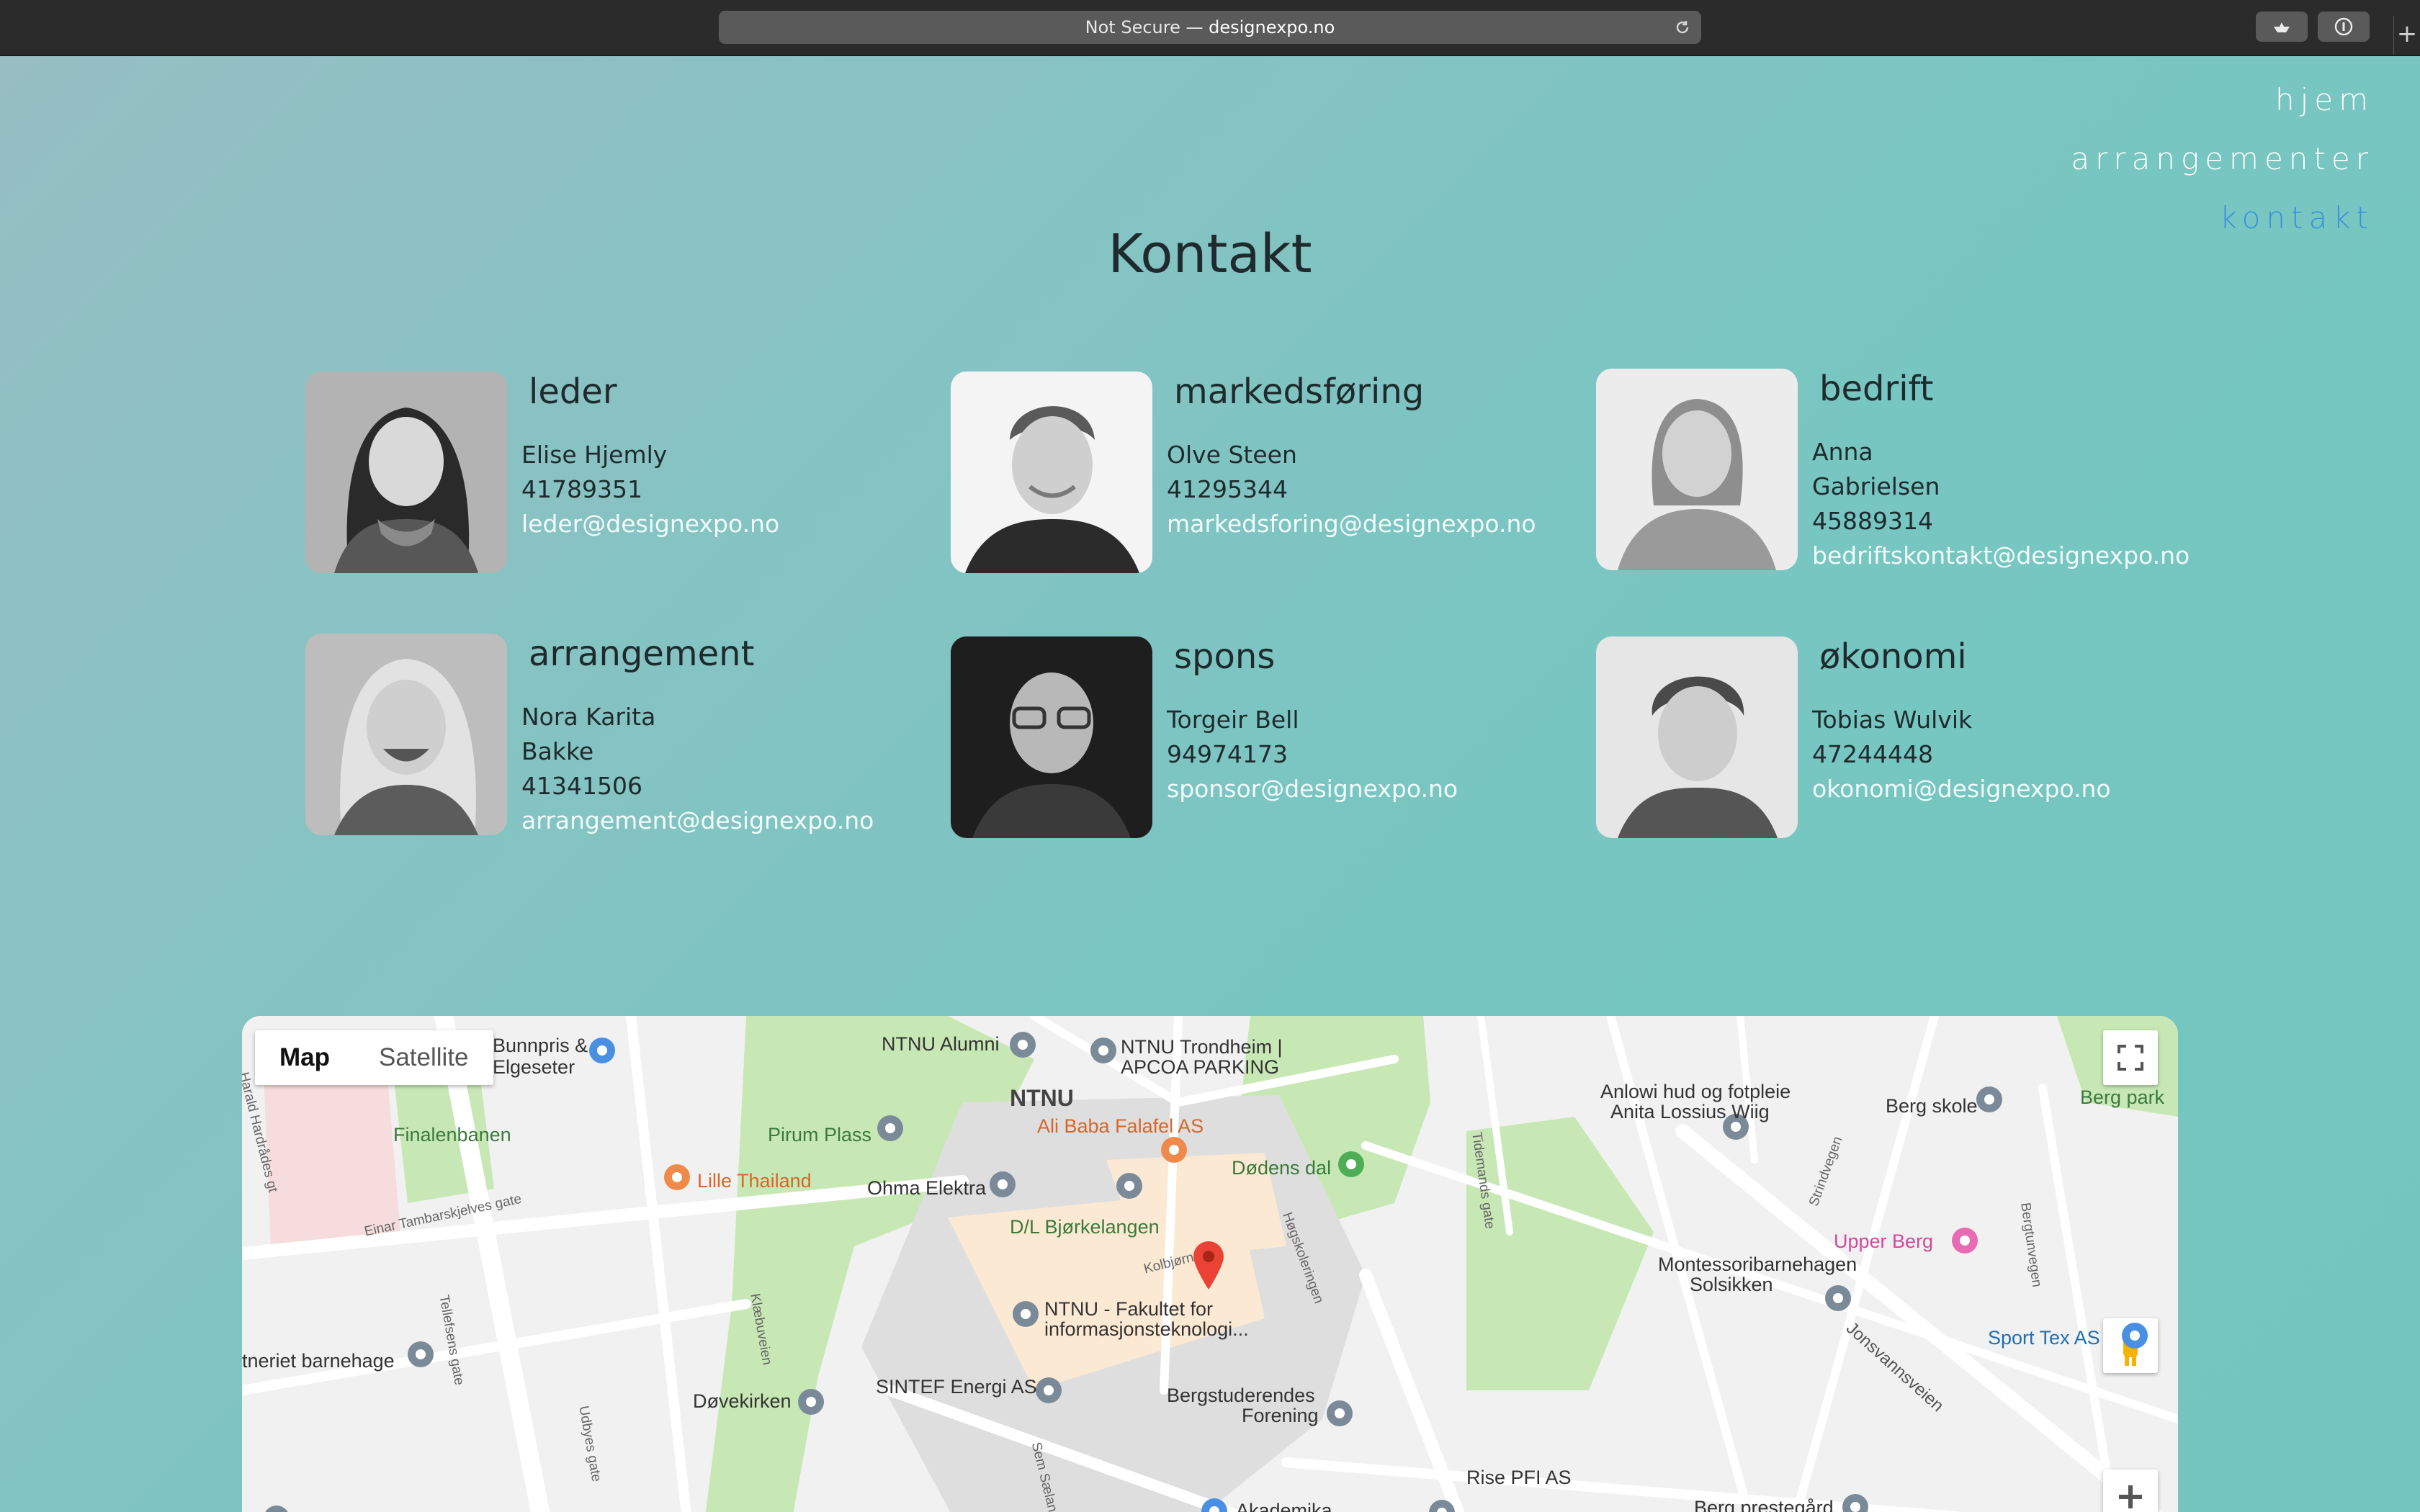  Describe the element at coordinates (594, 455) in the screenshot. I see `contact-name: Elise Hjemly` at that location.